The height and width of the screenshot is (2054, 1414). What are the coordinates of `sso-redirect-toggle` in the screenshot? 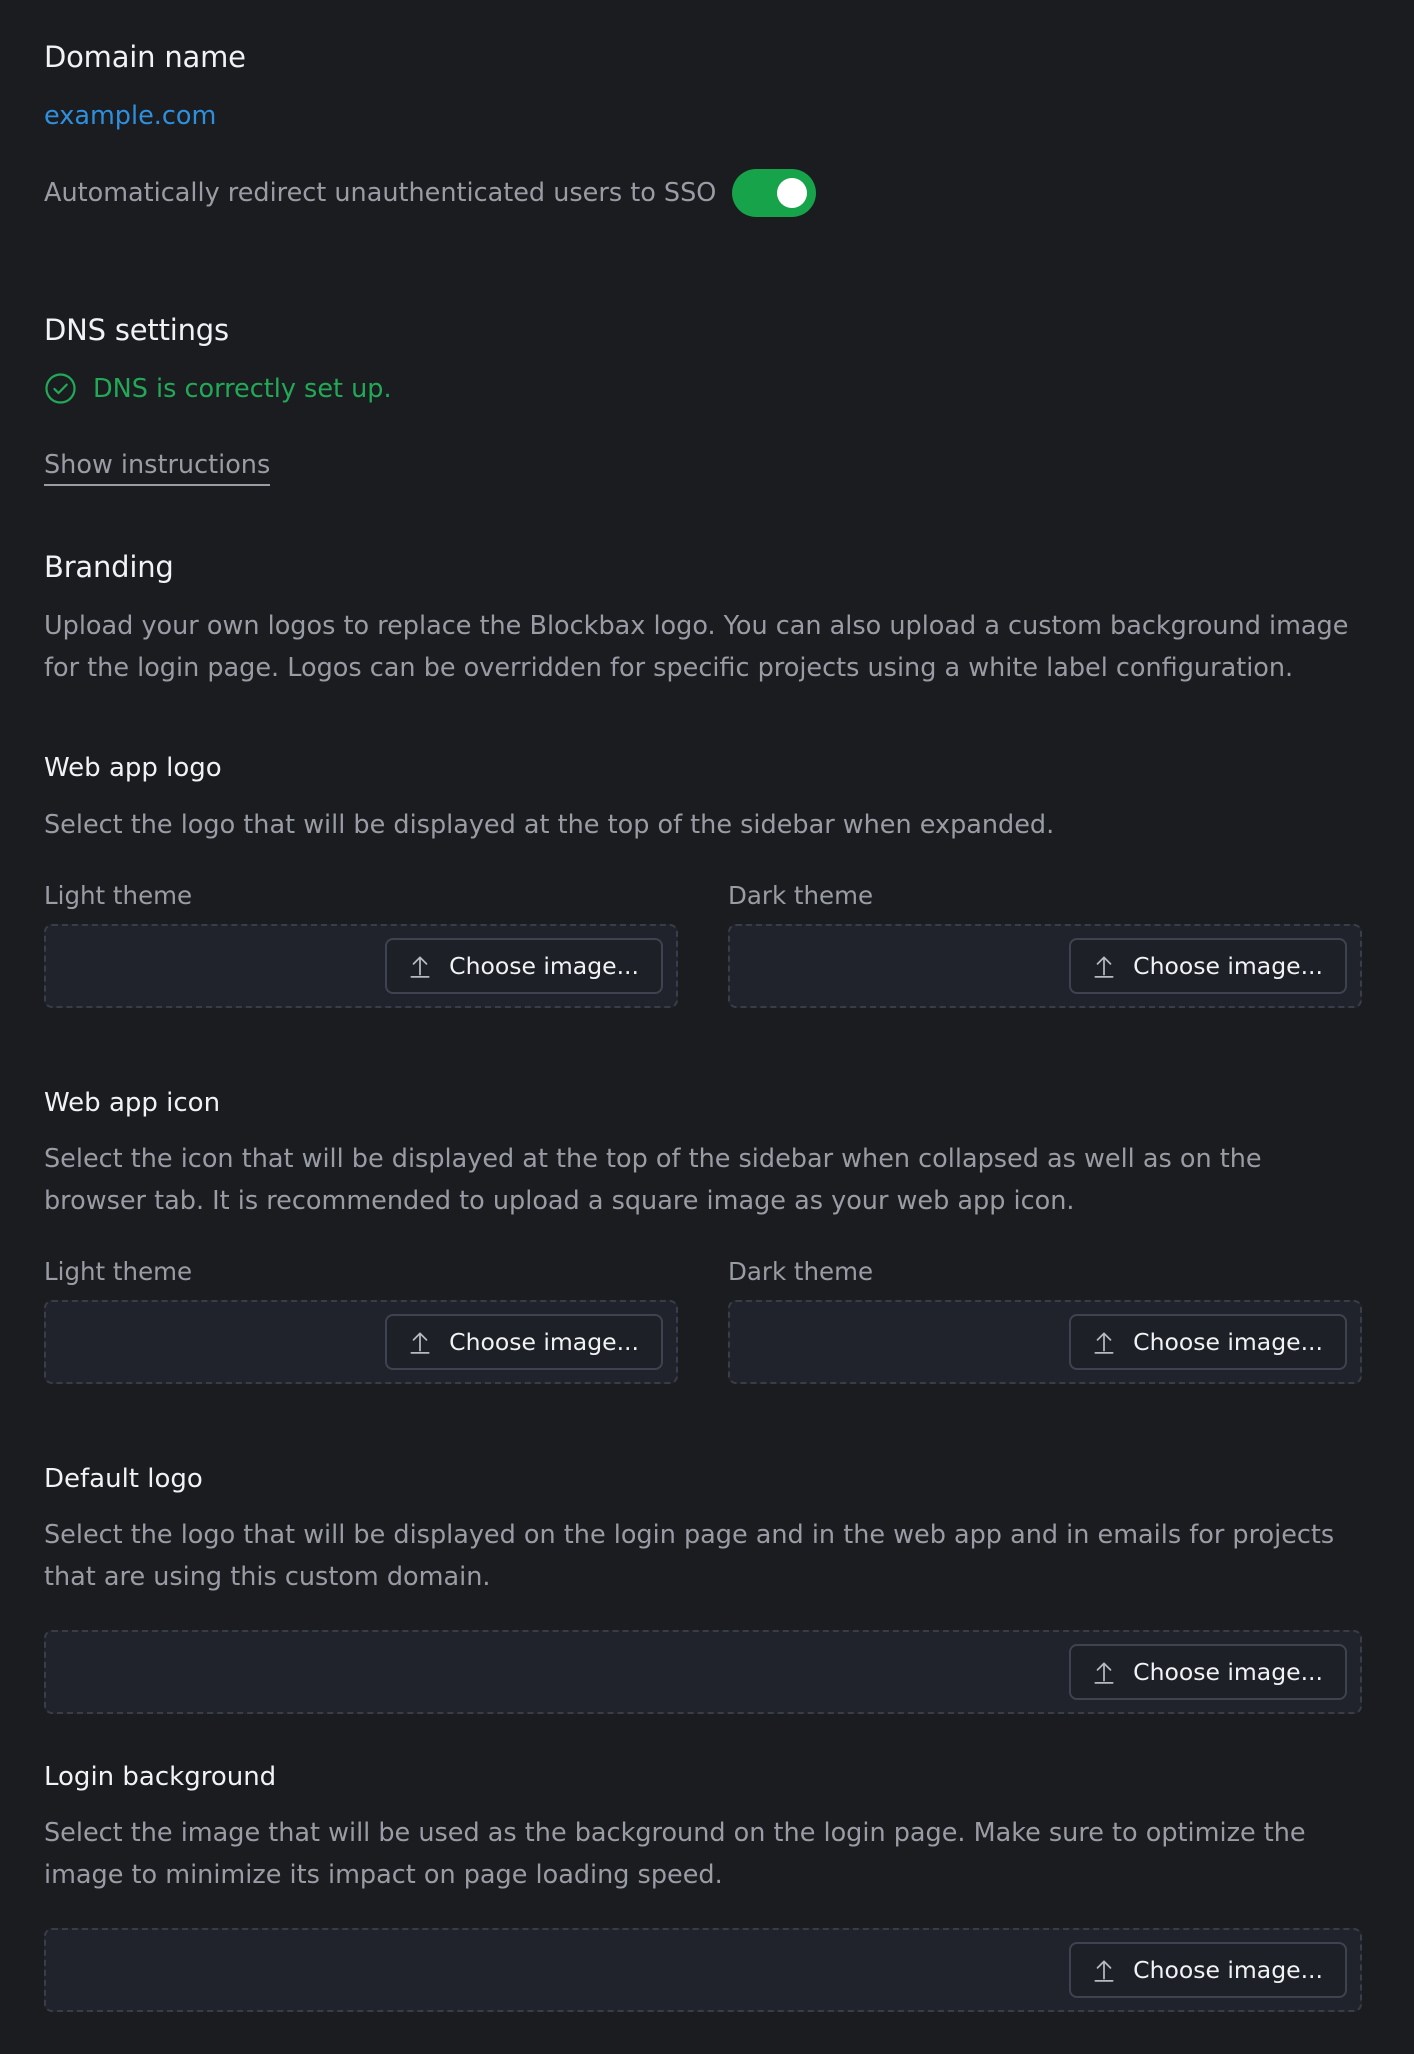 It's located at (774, 193).